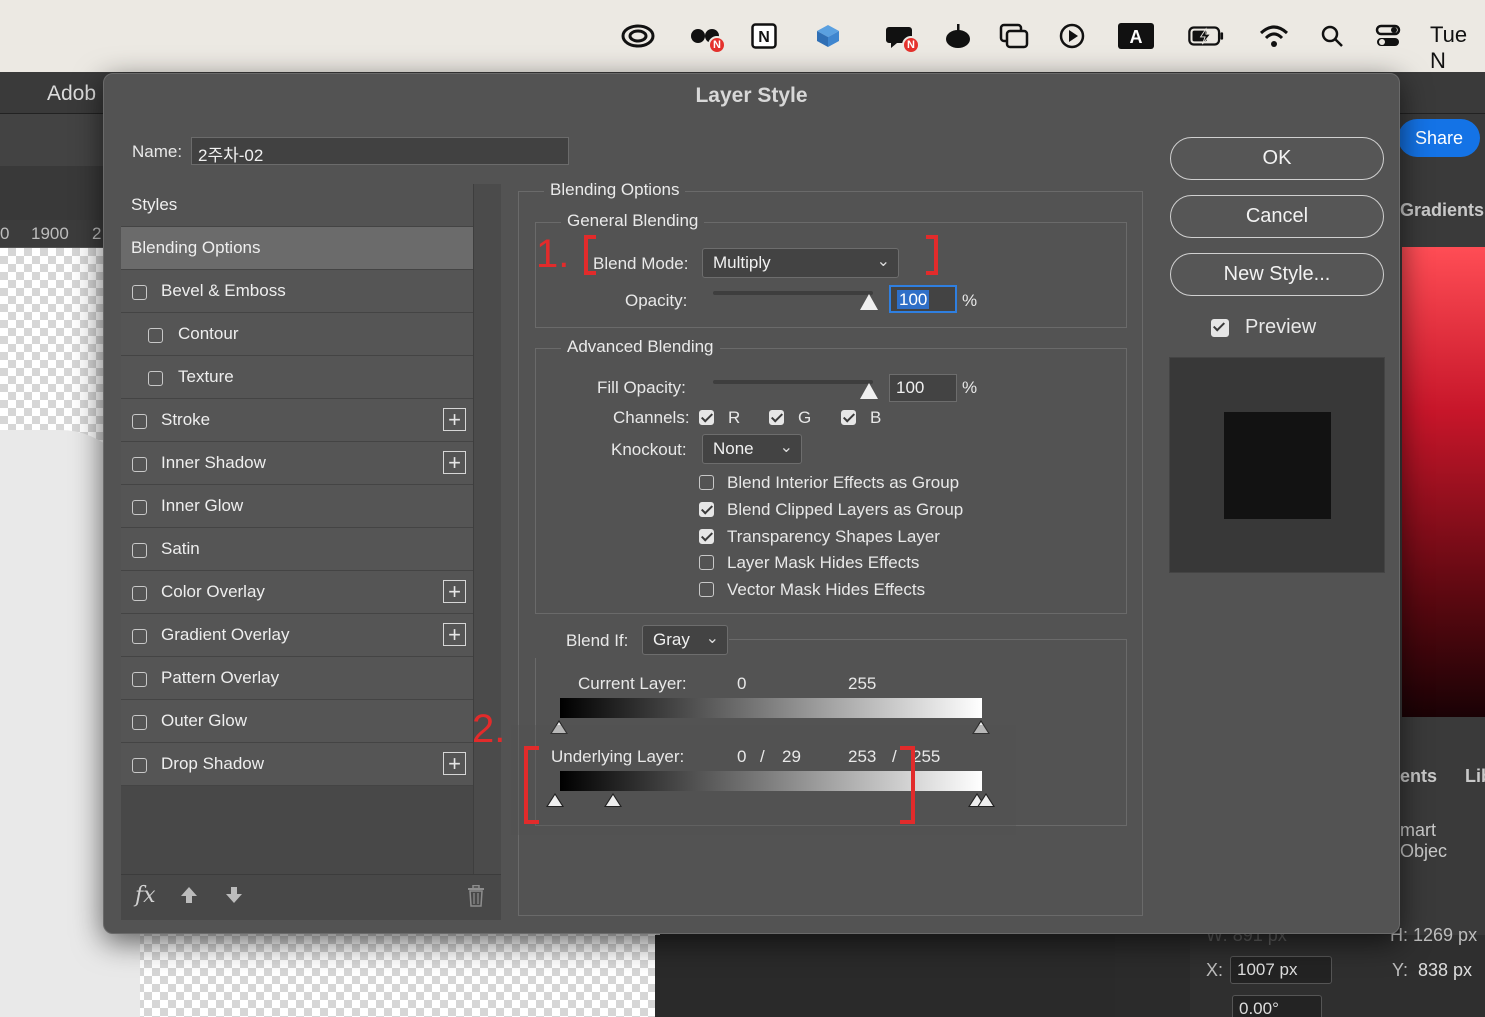  What do you see at coordinates (297, 334) in the screenshot?
I see `style-item-contour: Contour` at bounding box center [297, 334].